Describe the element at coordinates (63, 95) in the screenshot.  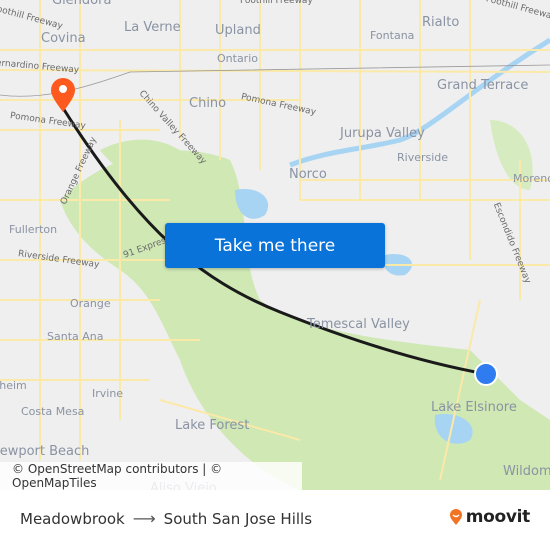
I see `destination-marker` at that location.